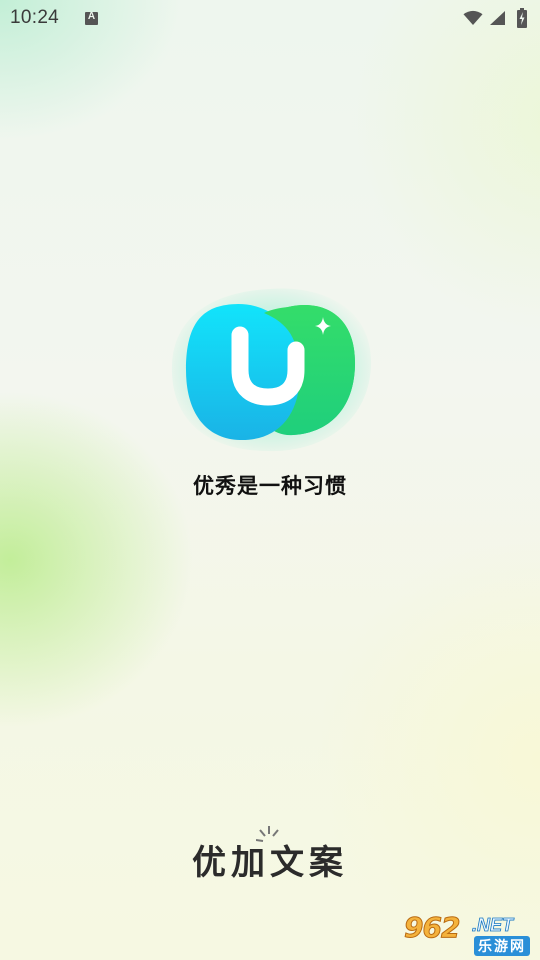 The width and height of the screenshot is (540, 960). What do you see at coordinates (470, 932) in the screenshot?
I see `site-watermark: 962 .NET 乐游网` at bounding box center [470, 932].